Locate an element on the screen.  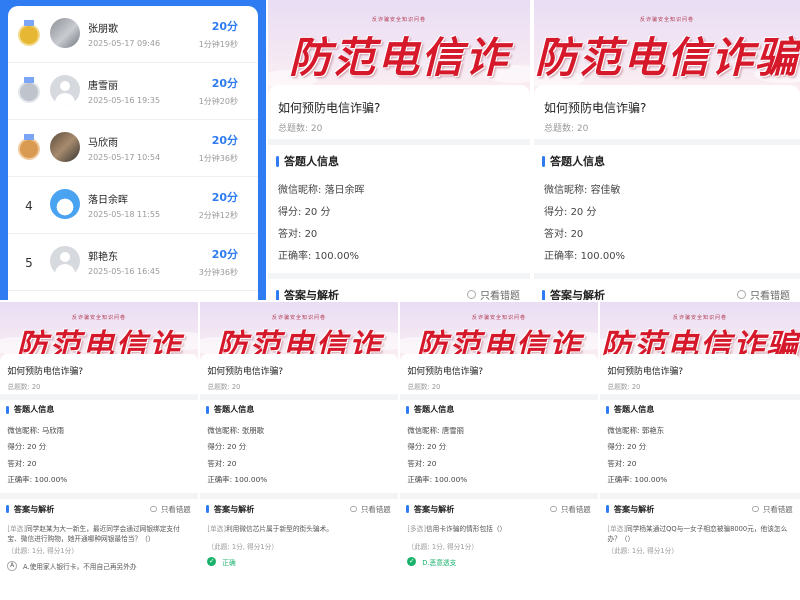
submit-time: 2025-05-16 16:45 is located at coordinates (124, 271).